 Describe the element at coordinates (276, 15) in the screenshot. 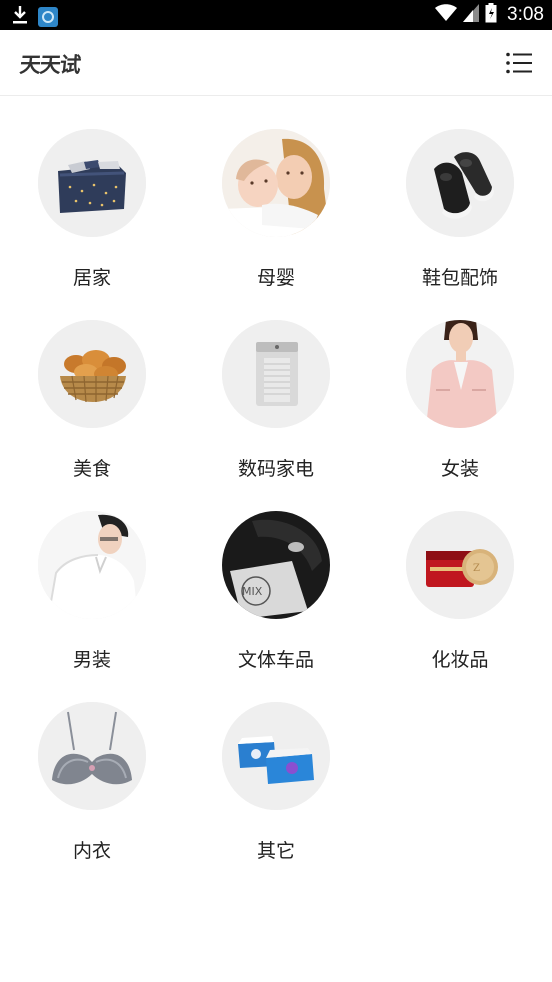

I see `status-bar: 3:08` at that location.